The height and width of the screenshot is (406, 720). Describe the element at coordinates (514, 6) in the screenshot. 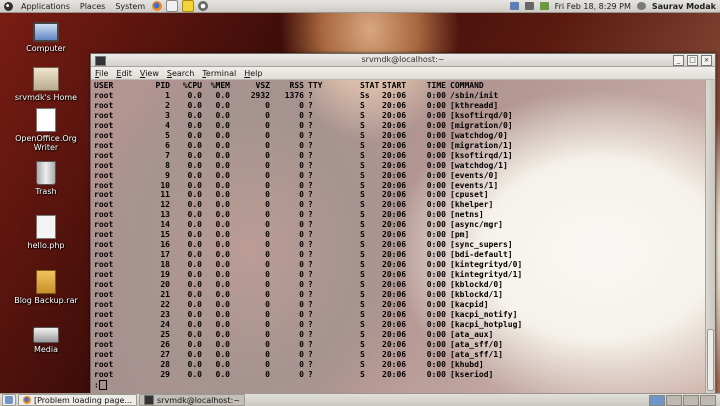

I see `network-icon` at that location.